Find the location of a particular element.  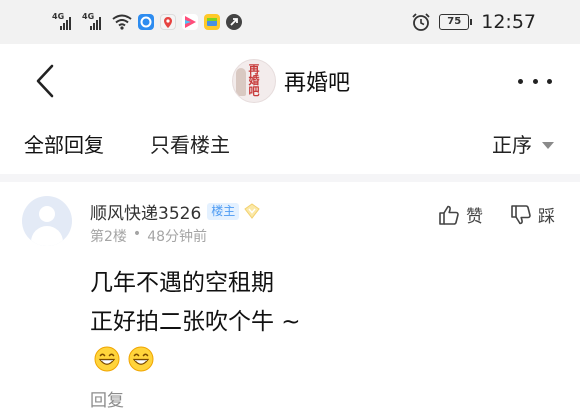

diamond-level-icon is located at coordinates (252, 211).